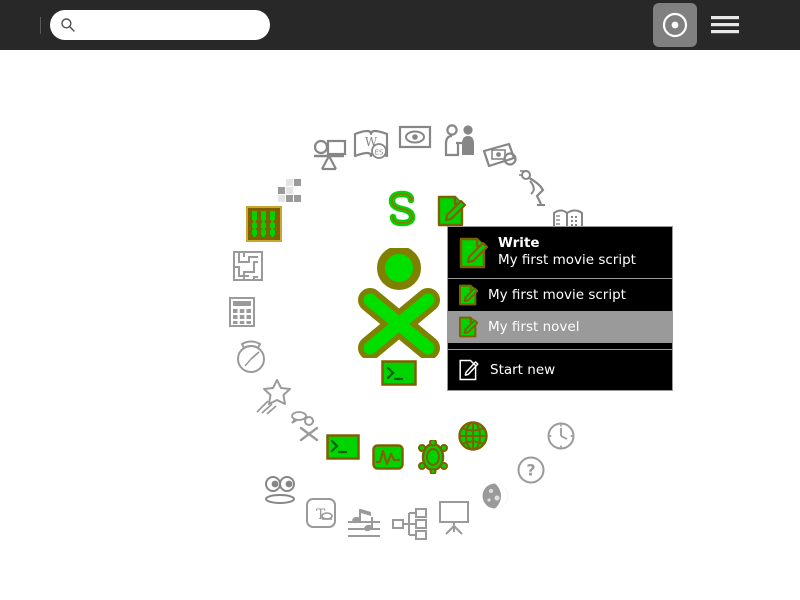  I want to click on wikipedia-es-icon: W ES, so click(371, 146).